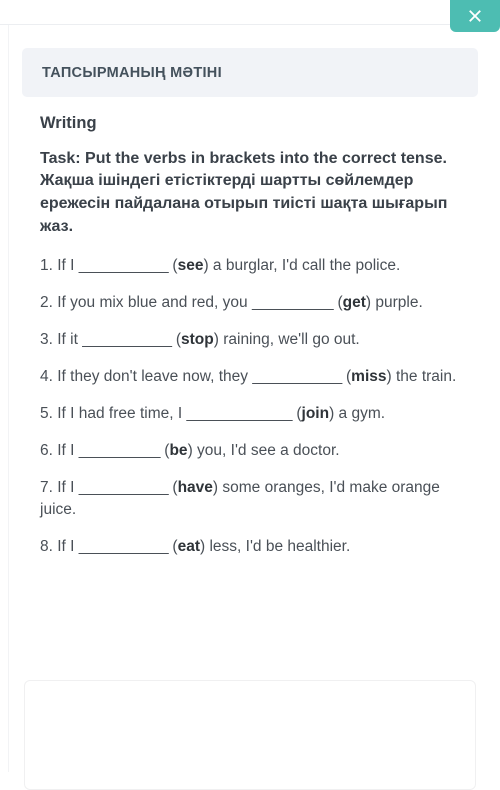 The width and height of the screenshot is (500, 790). Describe the element at coordinates (122, 413) in the screenshot. I see `question-text-before: If I had free time, I` at that location.